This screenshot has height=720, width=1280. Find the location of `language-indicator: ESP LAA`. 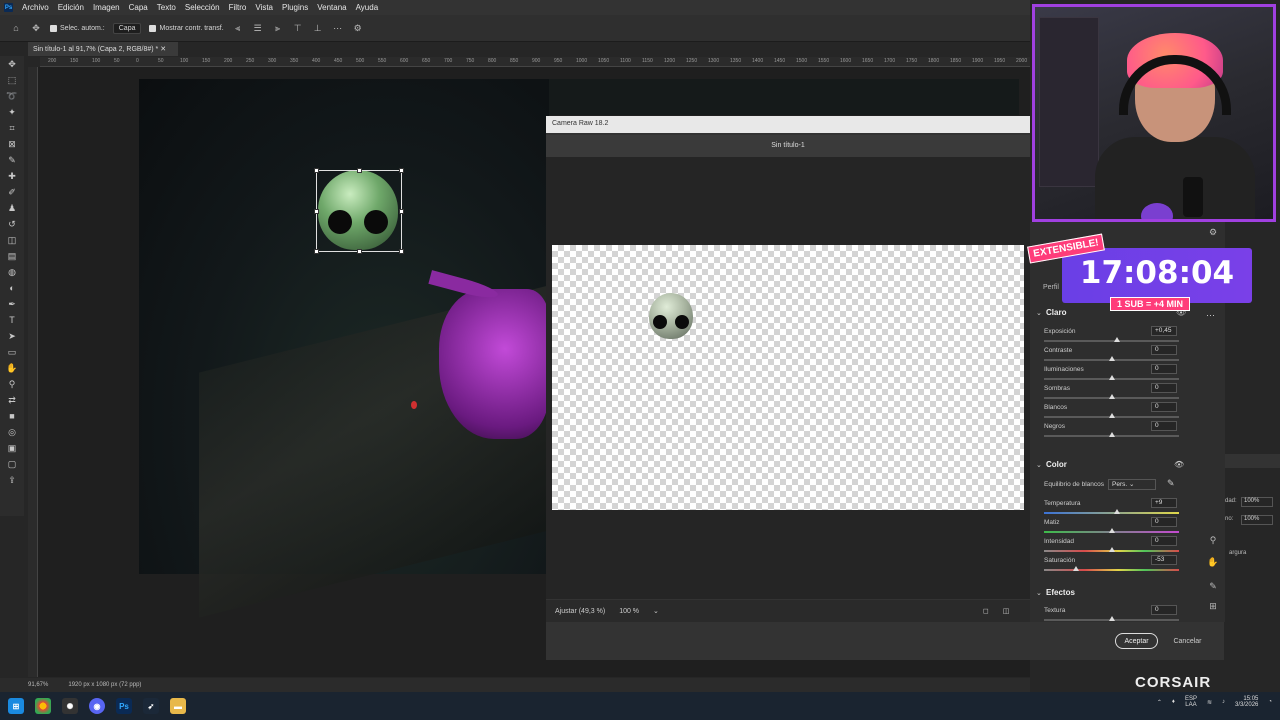

language-indicator: ESP LAA is located at coordinates (1191, 702).